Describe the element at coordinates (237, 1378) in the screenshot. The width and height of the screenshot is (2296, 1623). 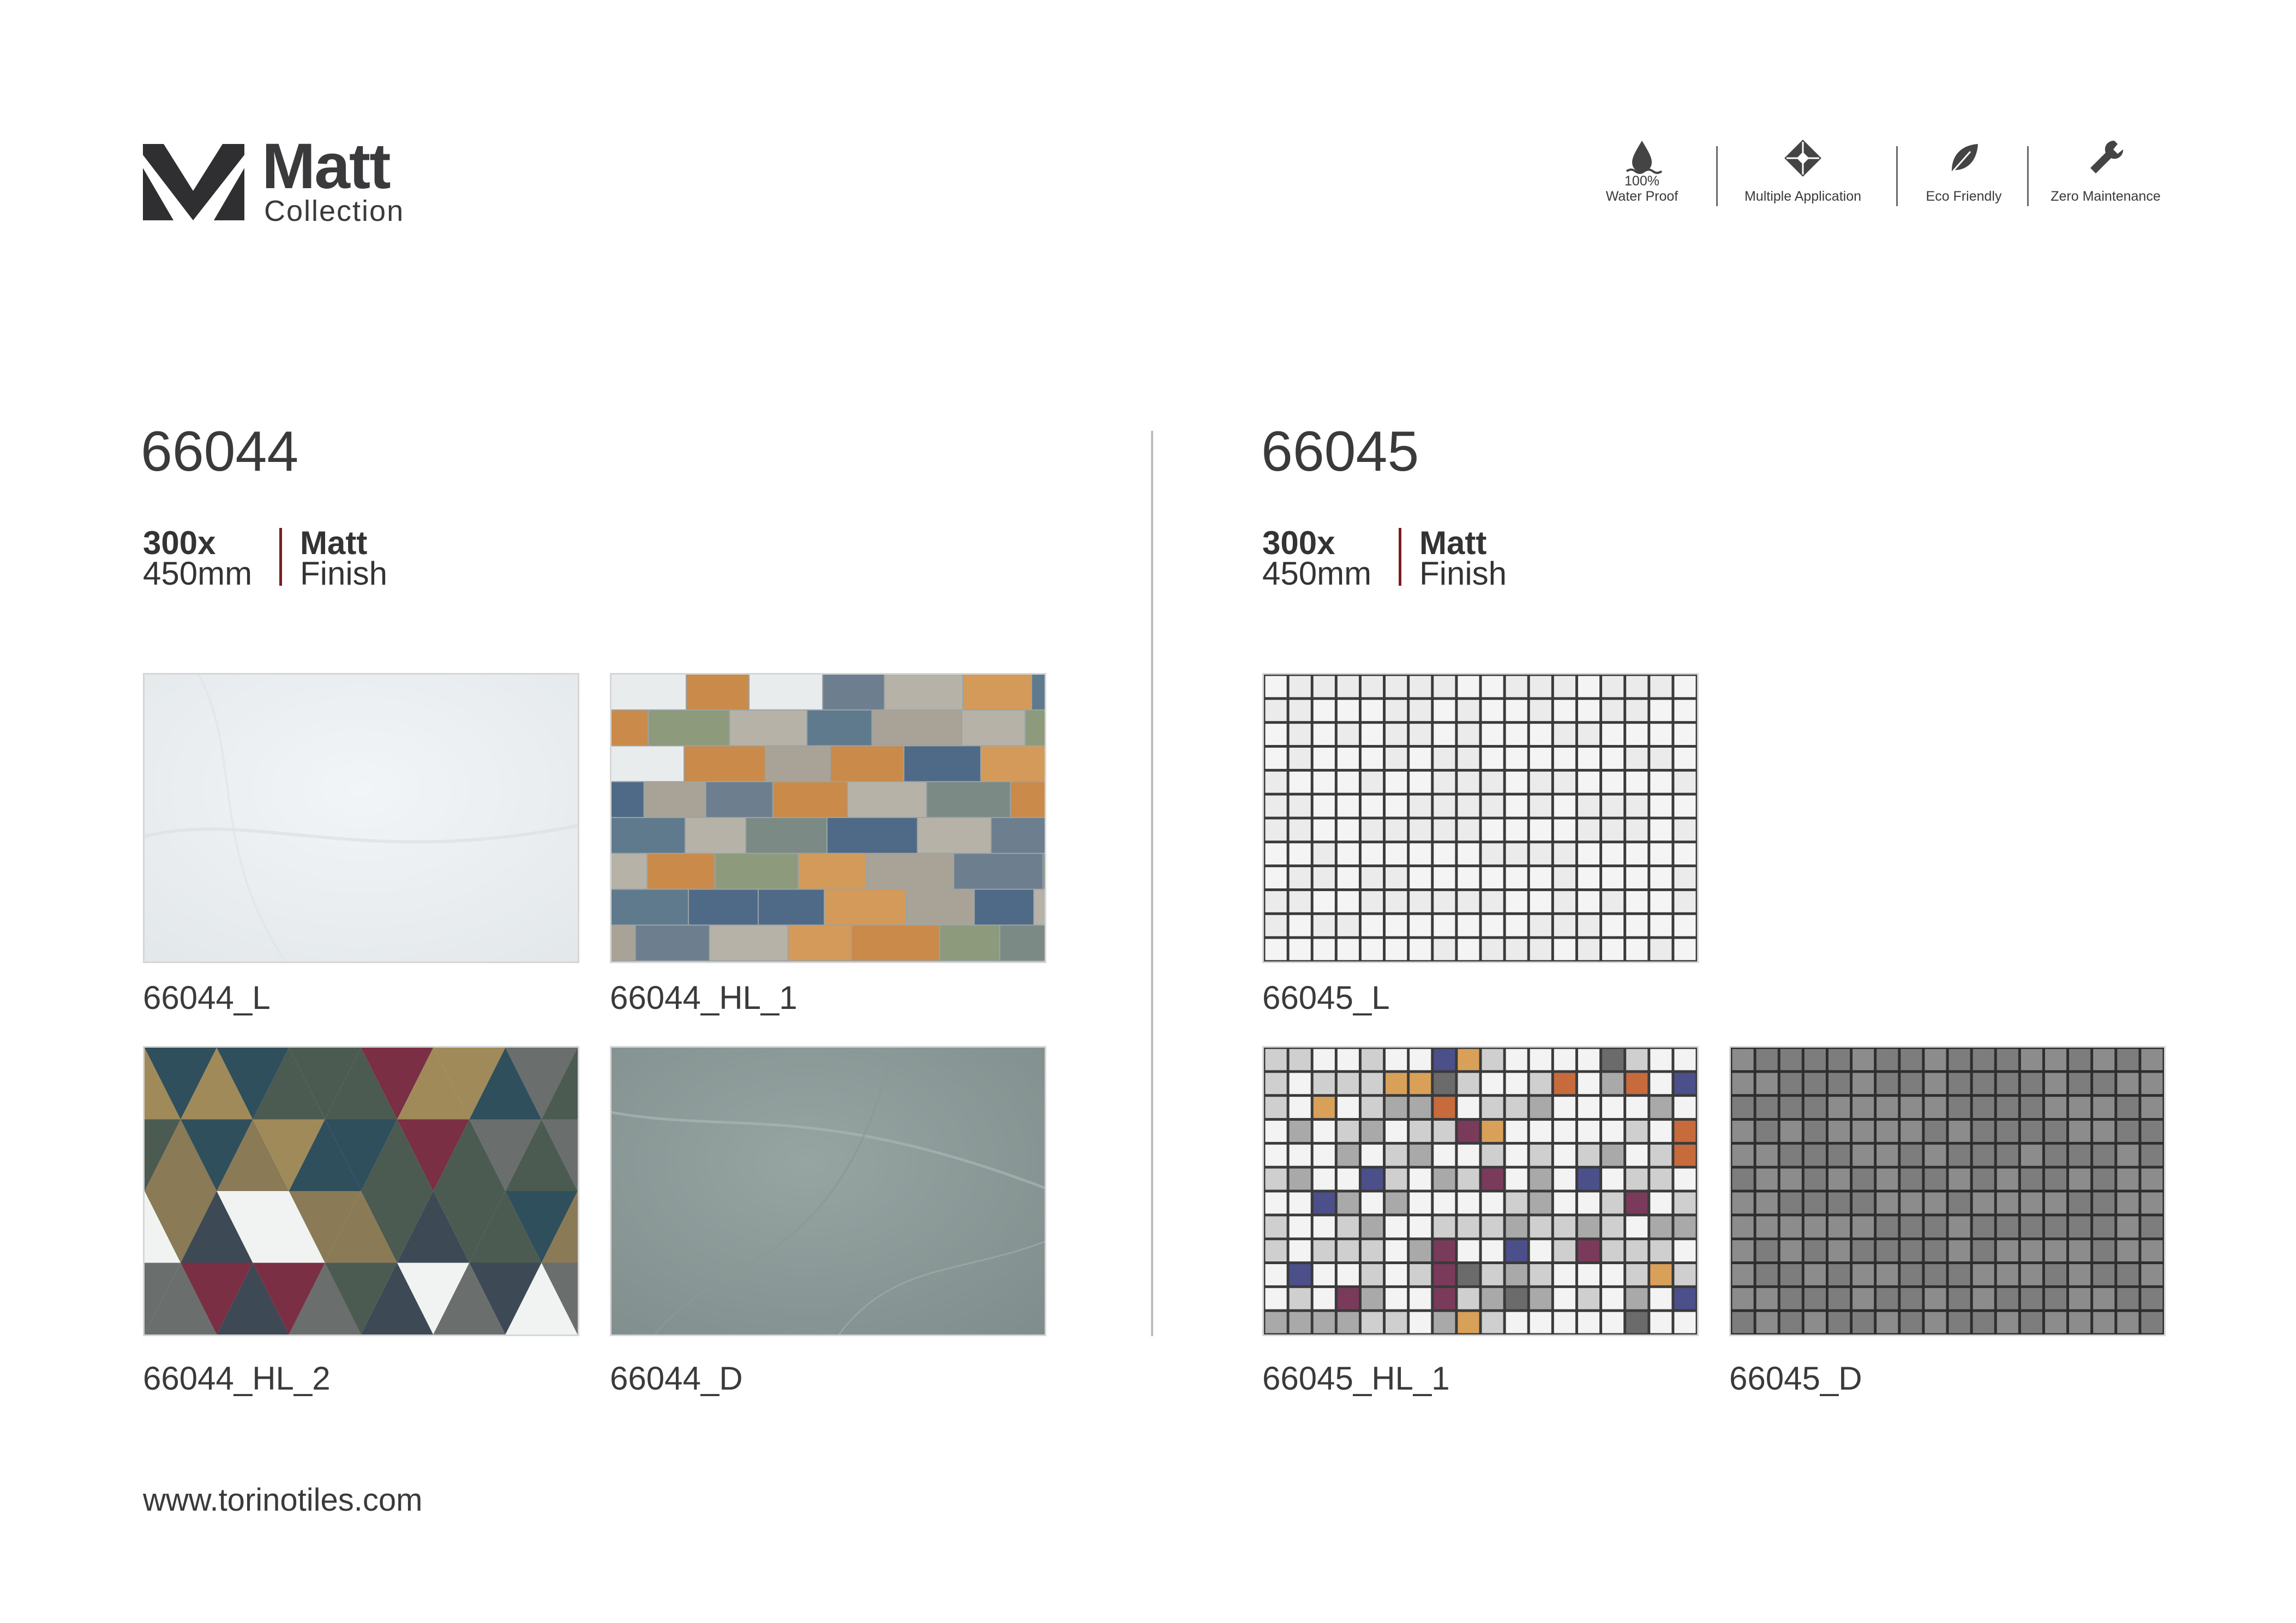
I see `tile-label: 66044_HL_2` at that location.